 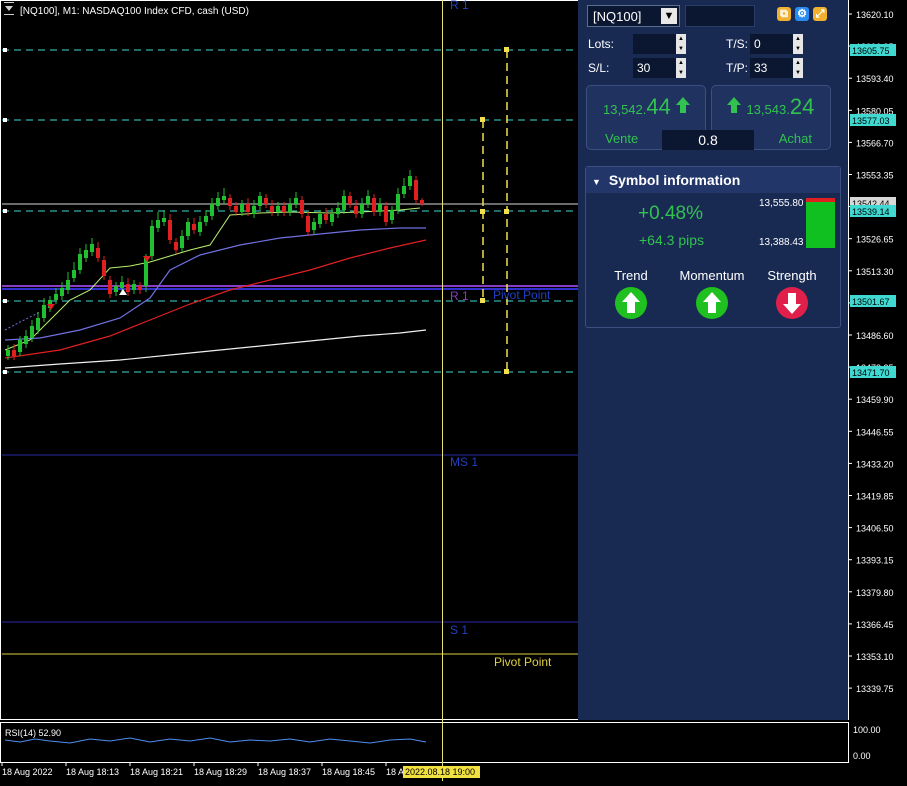 What do you see at coordinates (737, 68) in the screenshot?
I see `tp-label: T/P:` at bounding box center [737, 68].